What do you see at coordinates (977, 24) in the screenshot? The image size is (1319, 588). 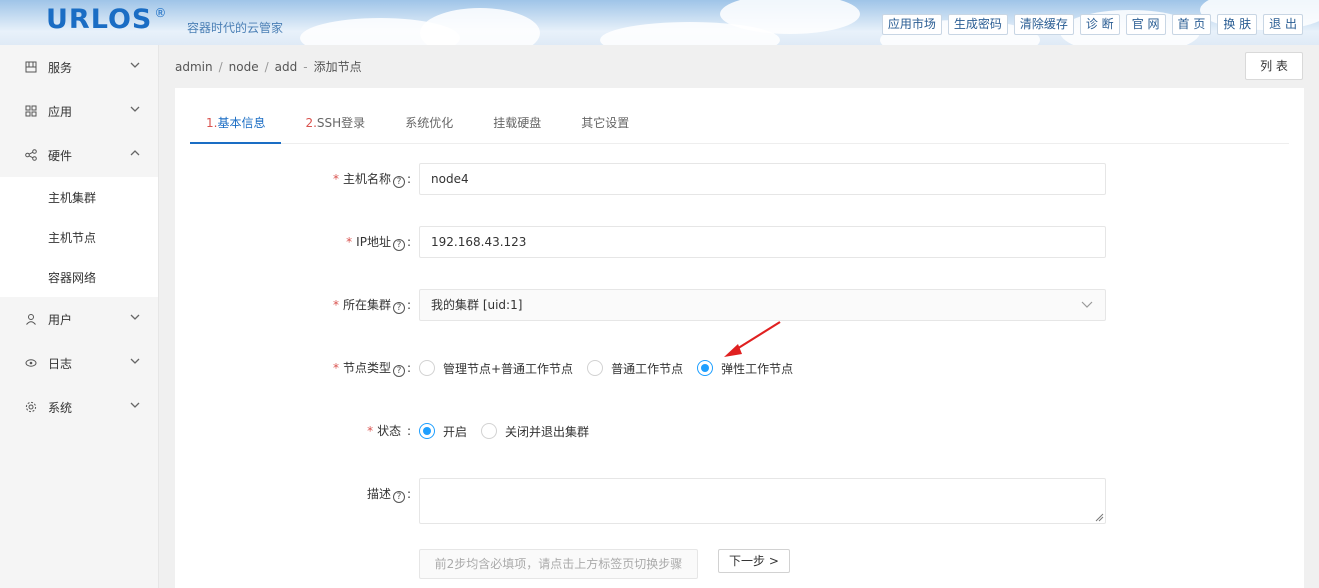 I see `nav-generate-password: 生成密码` at bounding box center [977, 24].